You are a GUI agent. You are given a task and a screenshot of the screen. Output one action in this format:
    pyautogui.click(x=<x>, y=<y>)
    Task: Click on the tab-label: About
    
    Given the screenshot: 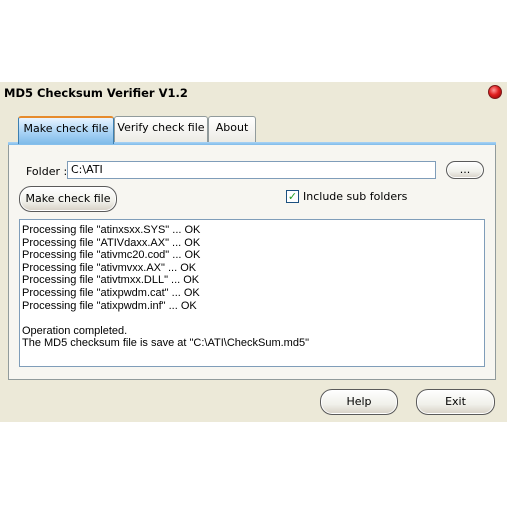 What is the action you would take?
    pyautogui.click(x=232, y=127)
    